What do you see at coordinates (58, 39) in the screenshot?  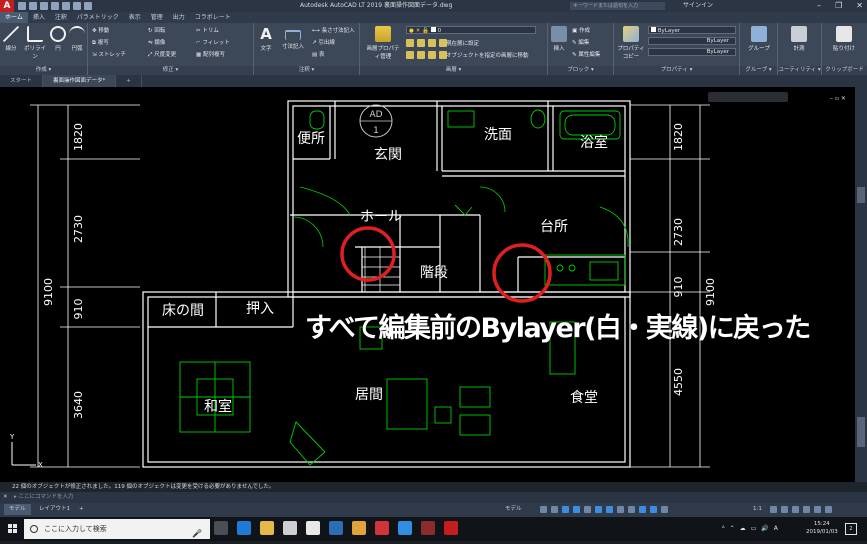 I see `circle-button: 円` at bounding box center [58, 39].